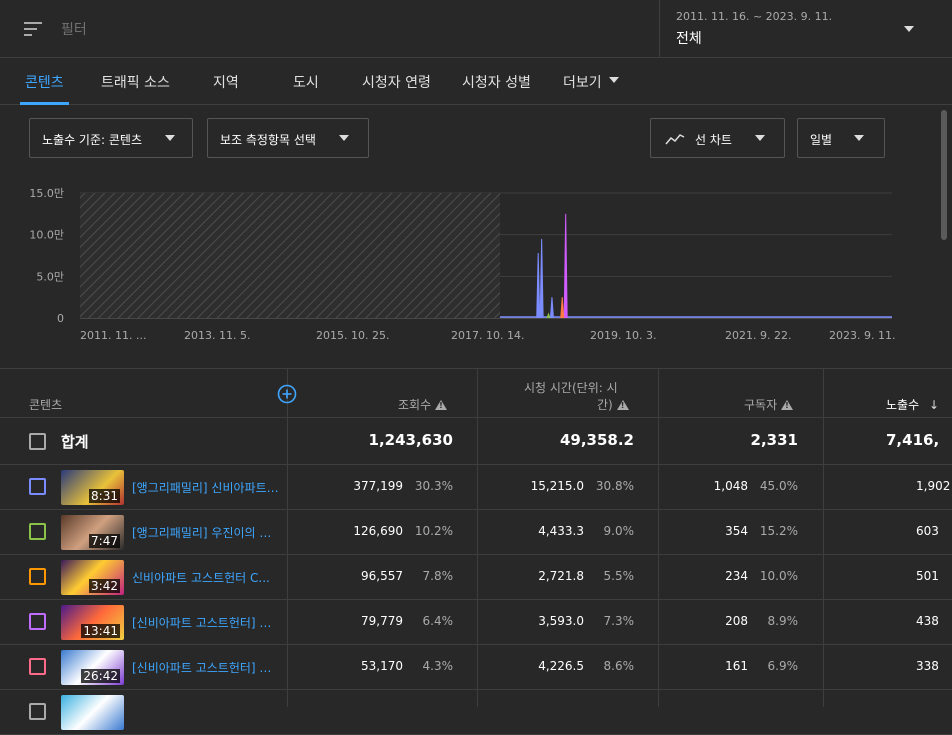 The height and width of the screenshot is (735, 952). I want to click on chart-type-label: 선 차트, so click(713, 140).